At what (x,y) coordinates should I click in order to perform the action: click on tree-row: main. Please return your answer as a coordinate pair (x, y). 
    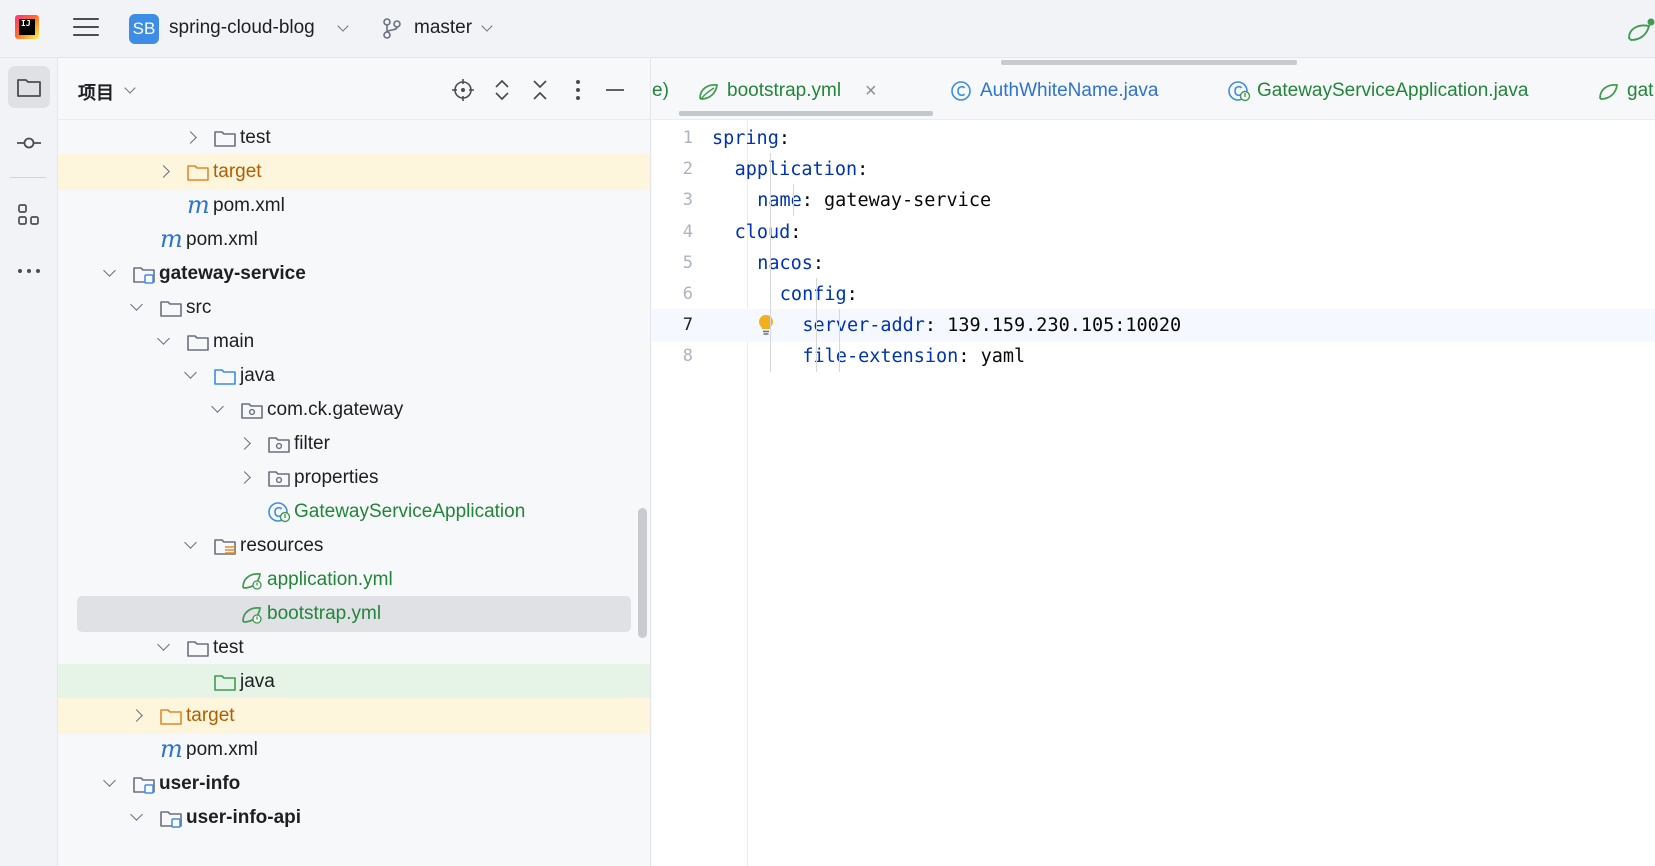
    Looking at the image, I should click on (354, 342).